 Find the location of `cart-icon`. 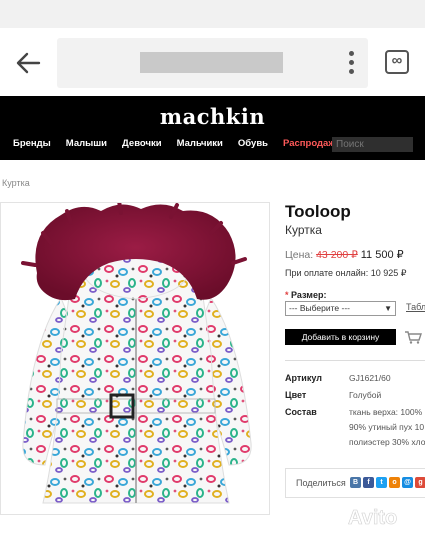

cart-icon is located at coordinates (413, 337).